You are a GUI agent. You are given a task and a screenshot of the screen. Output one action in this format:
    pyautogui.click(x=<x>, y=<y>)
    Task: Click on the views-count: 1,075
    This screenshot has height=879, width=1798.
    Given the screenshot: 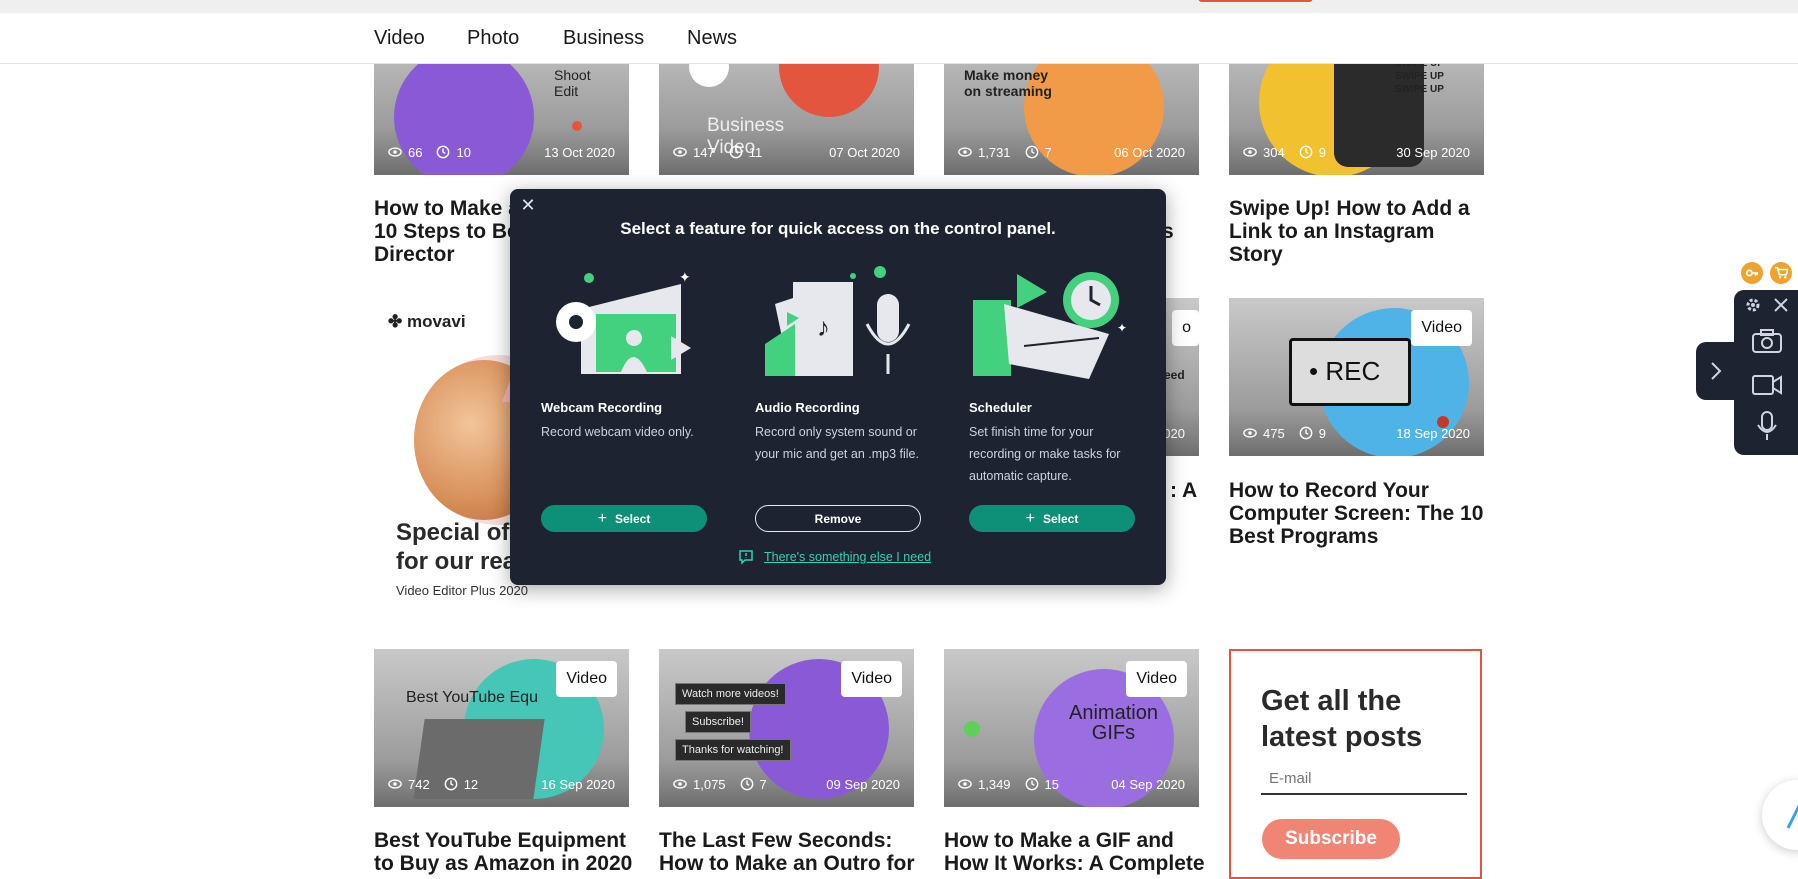 What is the action you would take?
    pyautogui.click(x=709, y=784)
    